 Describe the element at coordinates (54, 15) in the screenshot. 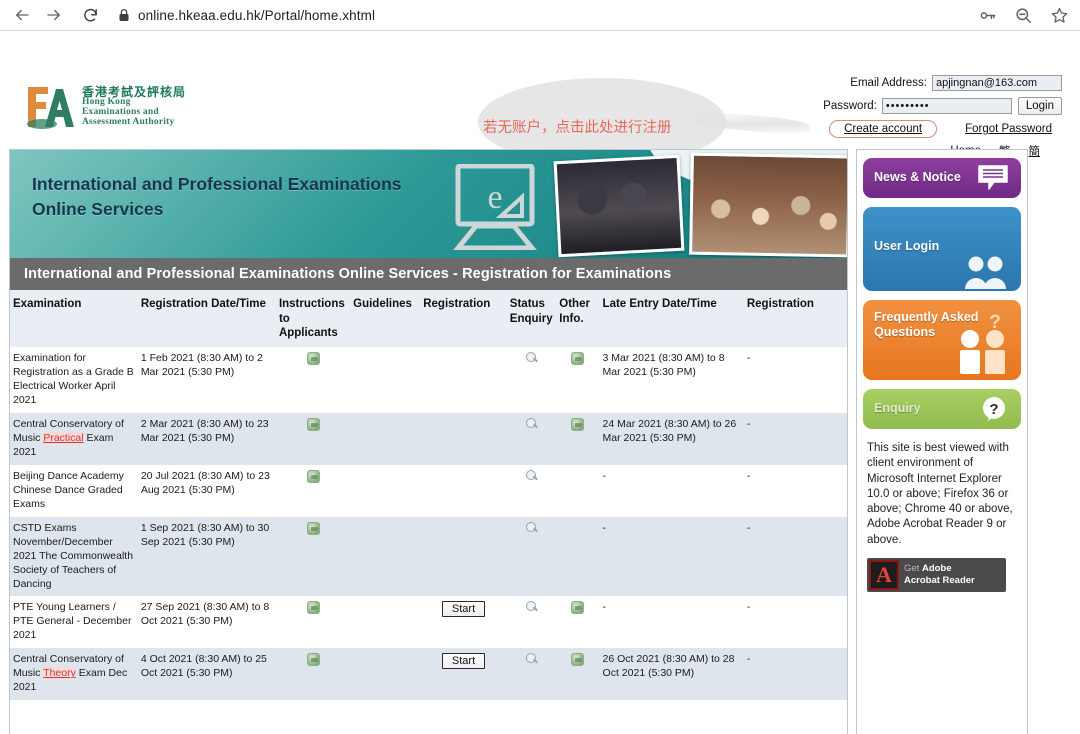

I see `forward-button` at that location.